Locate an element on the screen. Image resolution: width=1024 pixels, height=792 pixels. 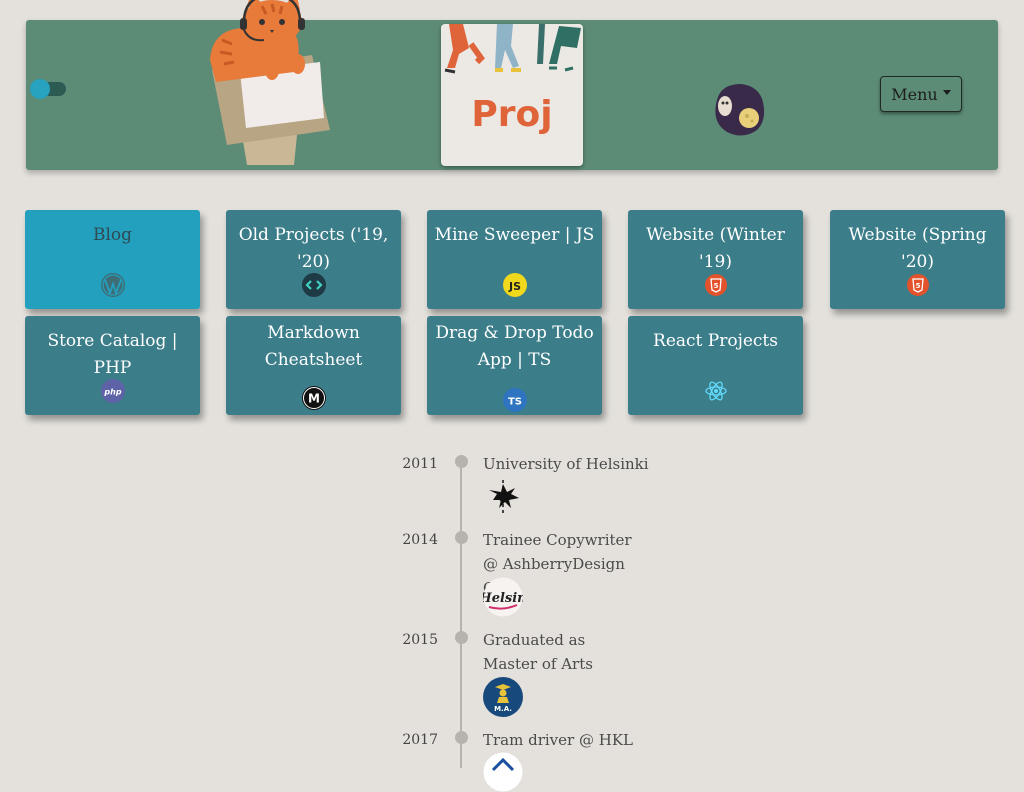
timeline-year: 2014 is located at coordinates (420, 540).